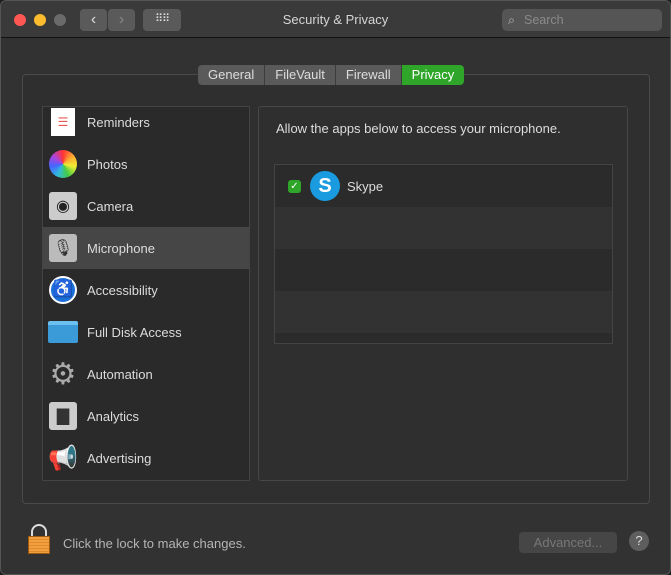 The width and height of the screenshot is (671, 575). I want to click on sidebar-item-advertising: 📢 Advertising, so click(146, 458).